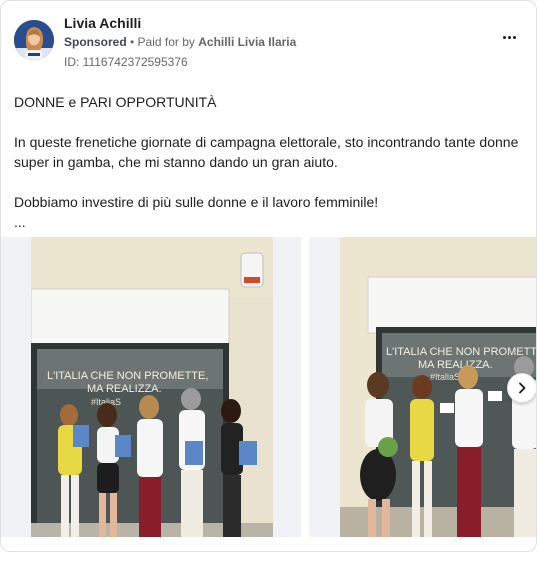 The image size is (539, 561). I want to click on payer-name: Achilli Livia Ilaria, so click(247, 42).